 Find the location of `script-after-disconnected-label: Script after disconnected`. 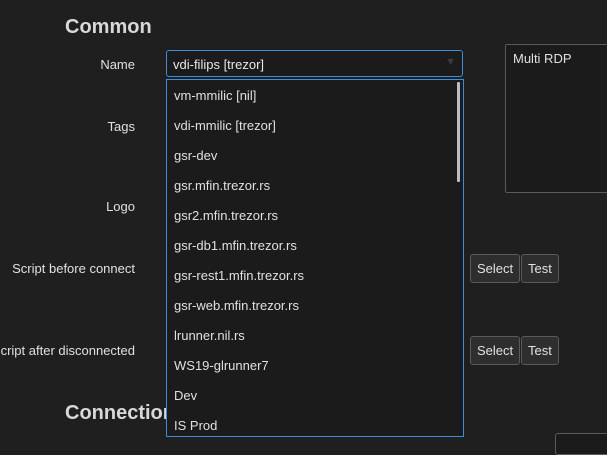

script-after-disconnected-label: Script after disconnected is located at coordinates (67, 350).